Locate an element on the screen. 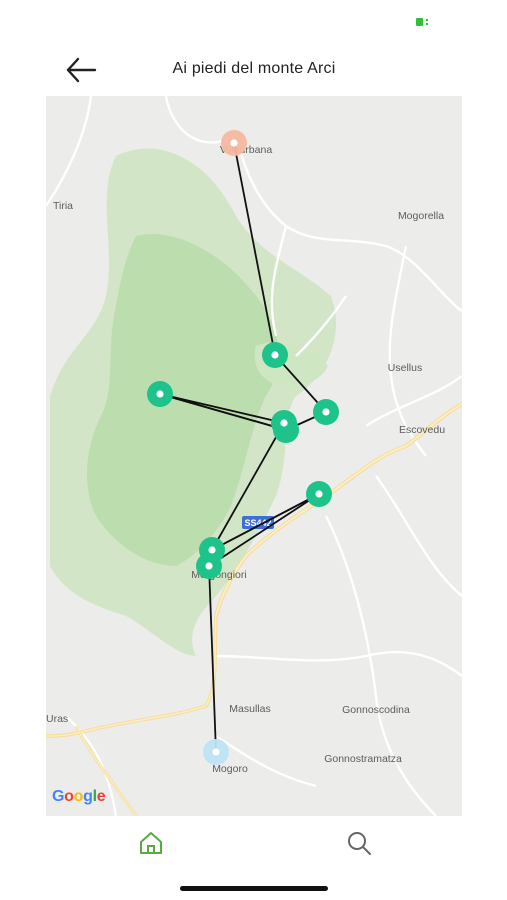 This screenshot has height=900, width=507. place-label-gonnoscodina: Gonnoscodina is located at coordinates (376, 710).